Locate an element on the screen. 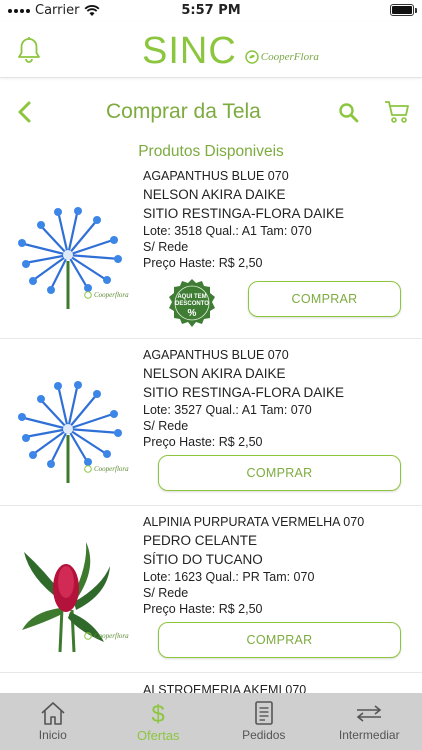 Image resolution: width=422 pixels, height=750 pixels. title-bar: Comprar da Tela is located at coordinates (211, 112).